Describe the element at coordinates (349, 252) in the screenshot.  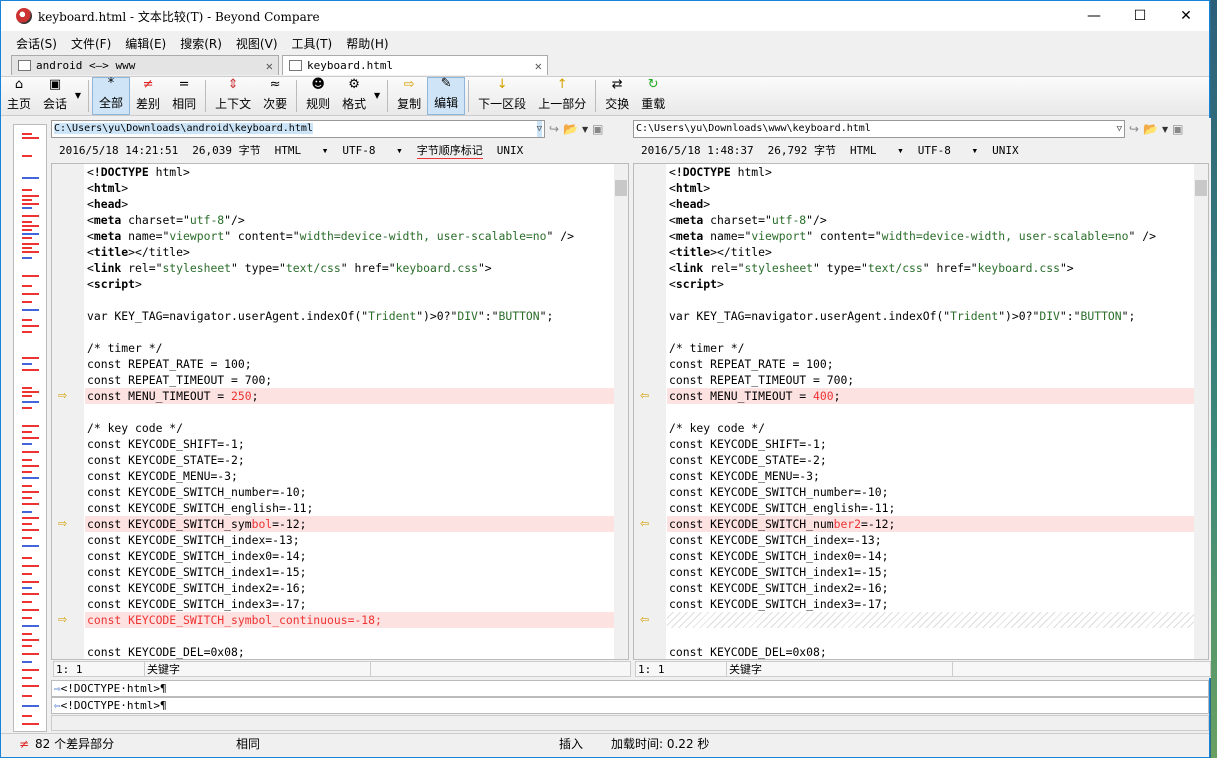
I see `code-line: <title></title>` at that location.